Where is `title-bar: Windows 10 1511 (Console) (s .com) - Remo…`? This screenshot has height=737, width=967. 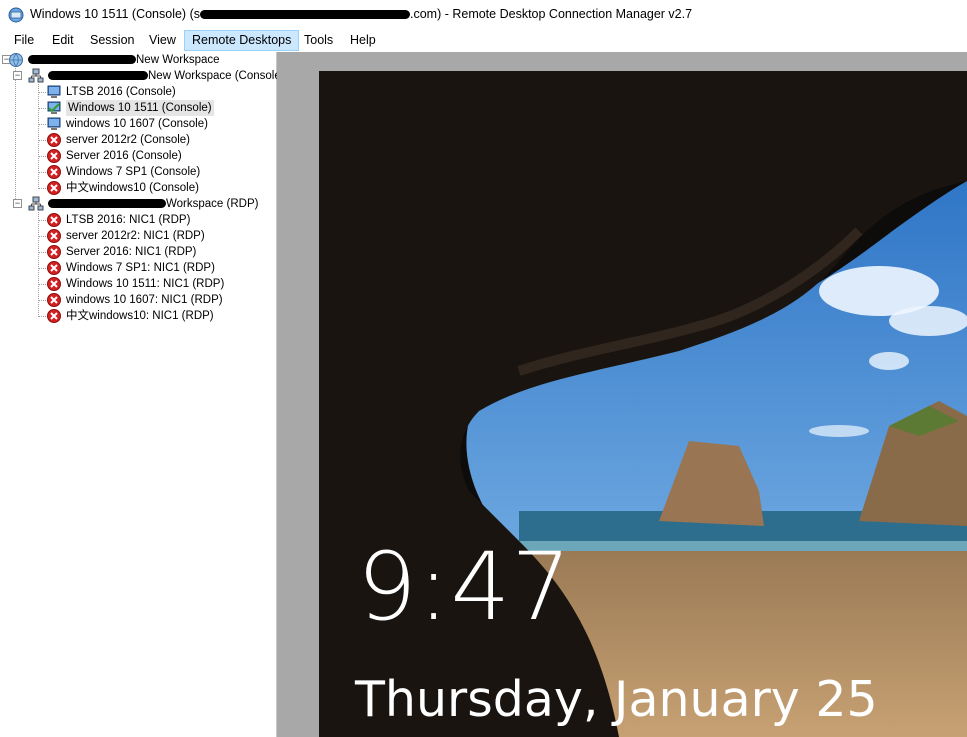
title-bar: Windows 10 1511 (Console) (s .com) - Remo… is located at coordinates (483, 14).